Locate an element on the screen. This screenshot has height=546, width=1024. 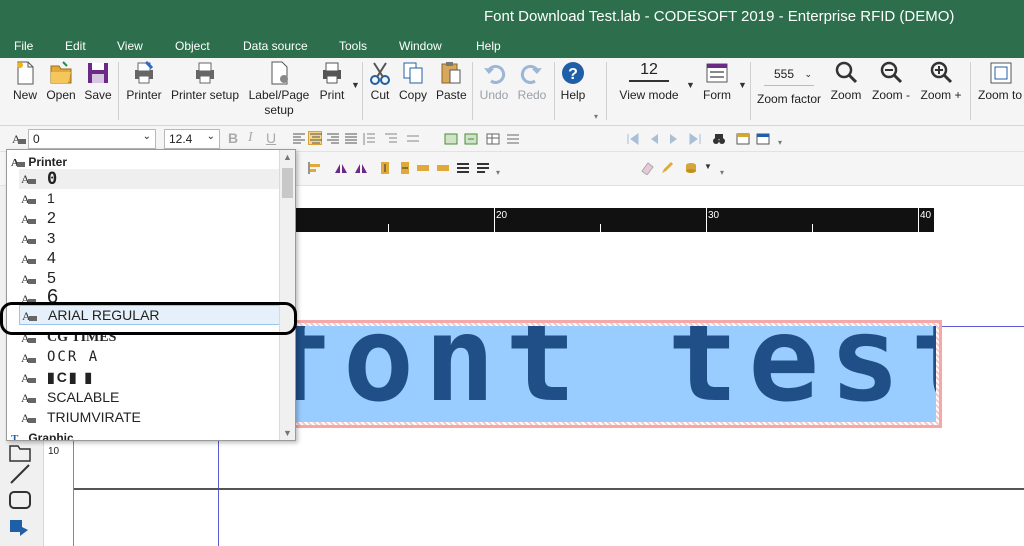
flip-vertical-icon is located at coordinates (361, 168).